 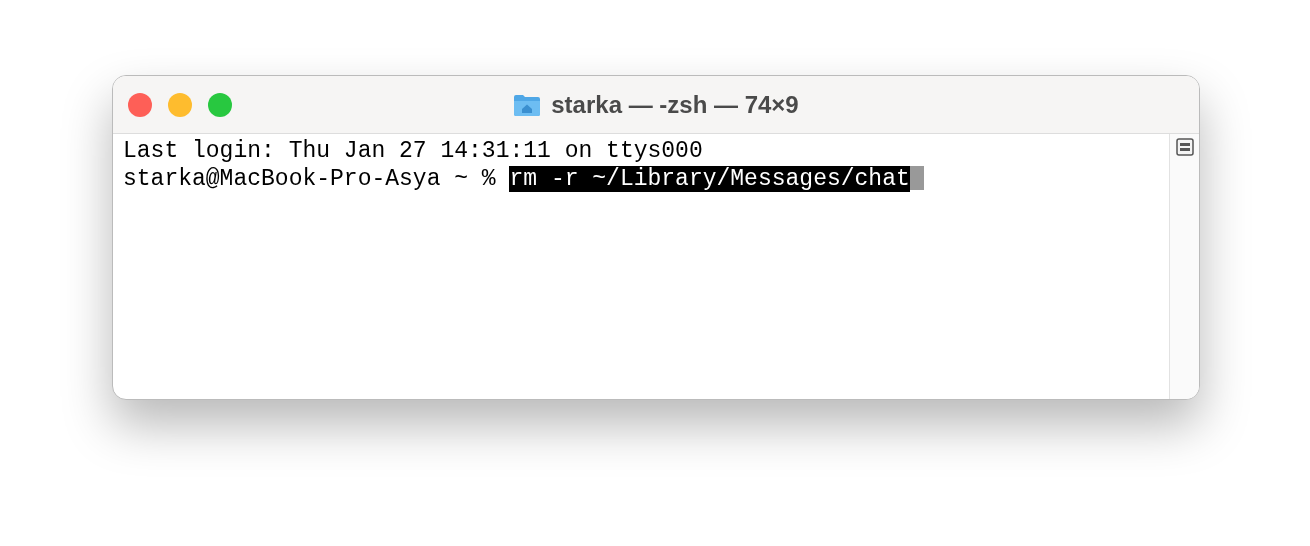 I want to click on window-title: starka — -zsh — 74×9, so click(x=675, y=104).